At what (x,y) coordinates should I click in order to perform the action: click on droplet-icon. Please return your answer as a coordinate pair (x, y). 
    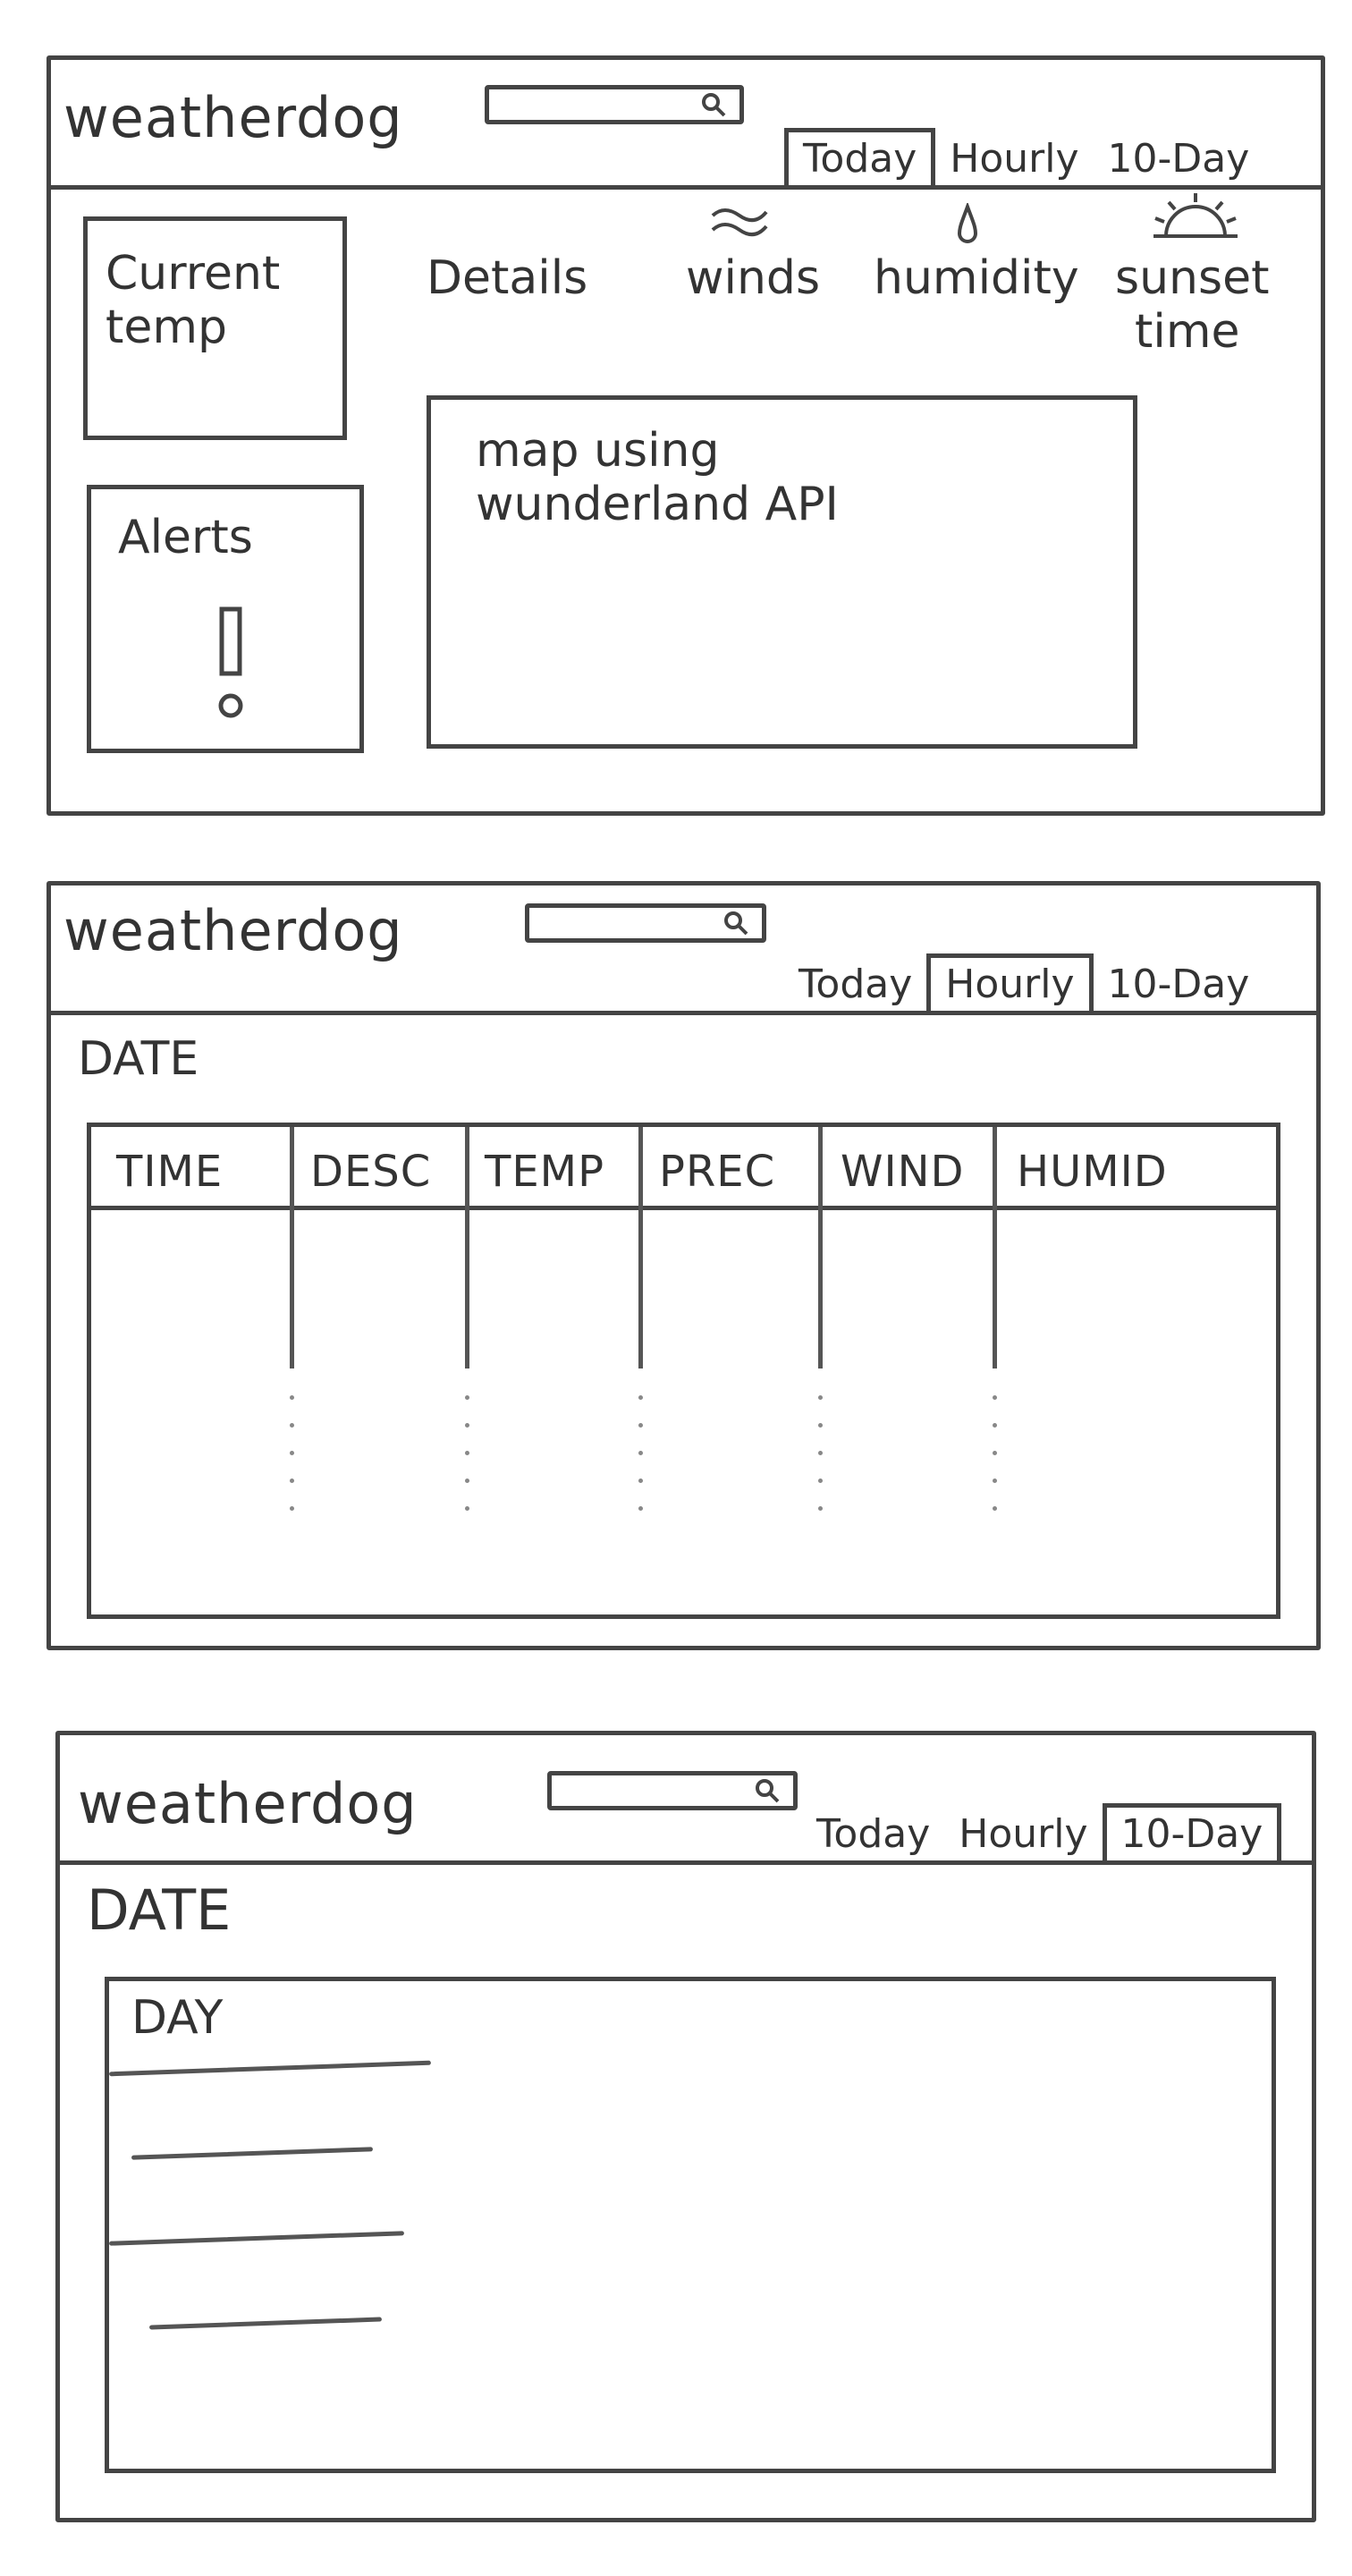
    Looking at the image, I should click on (967, 223).